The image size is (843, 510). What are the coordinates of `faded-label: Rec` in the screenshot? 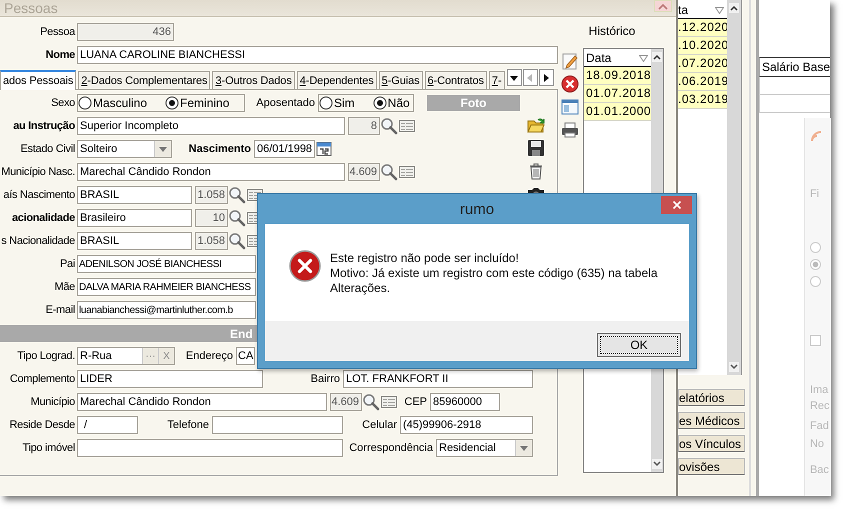 It's located at (820, 406).